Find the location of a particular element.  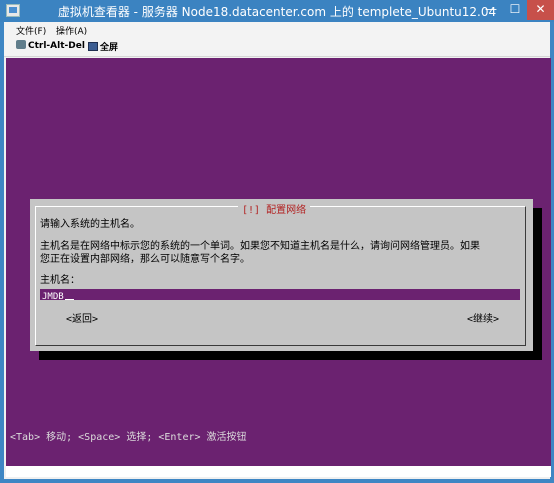

minimize-button: — is located at coordinates (491, 10).